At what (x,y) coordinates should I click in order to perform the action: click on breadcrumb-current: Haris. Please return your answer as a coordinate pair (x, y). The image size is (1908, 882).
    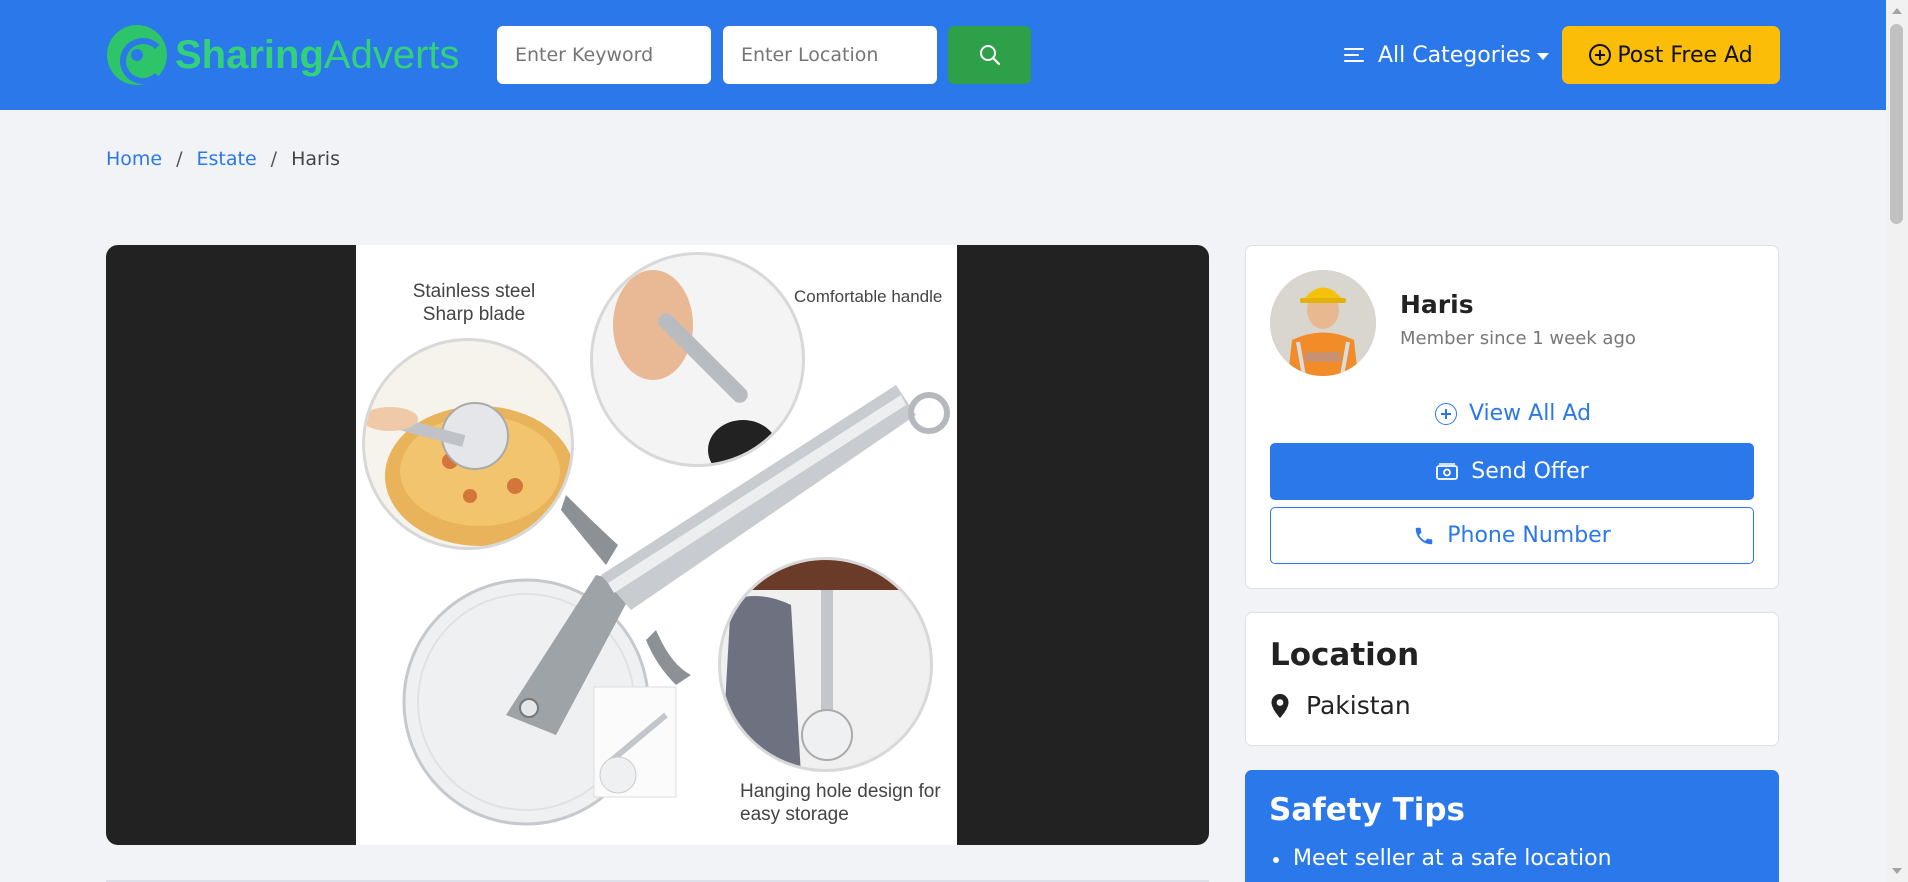
    Looking at the image, I should click on (315, 159).